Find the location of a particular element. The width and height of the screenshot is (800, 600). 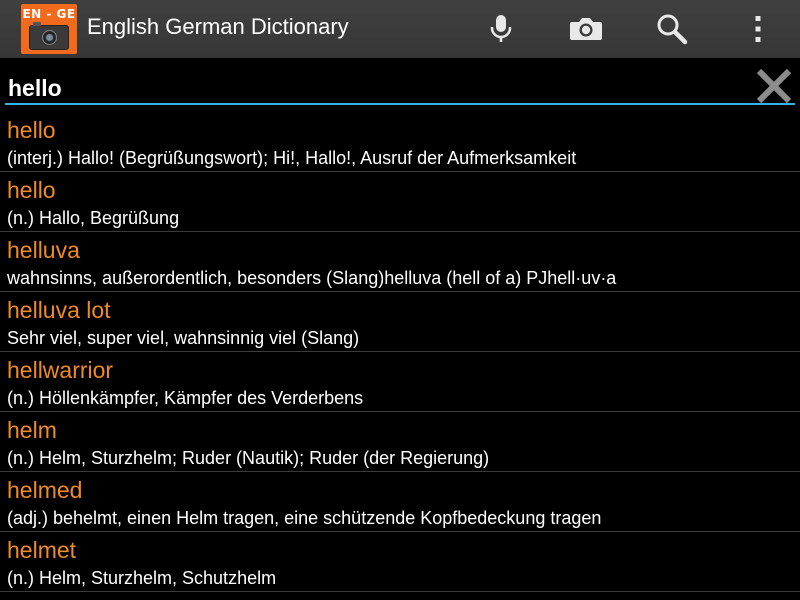

camera-button is located at coordinates (586, 29).